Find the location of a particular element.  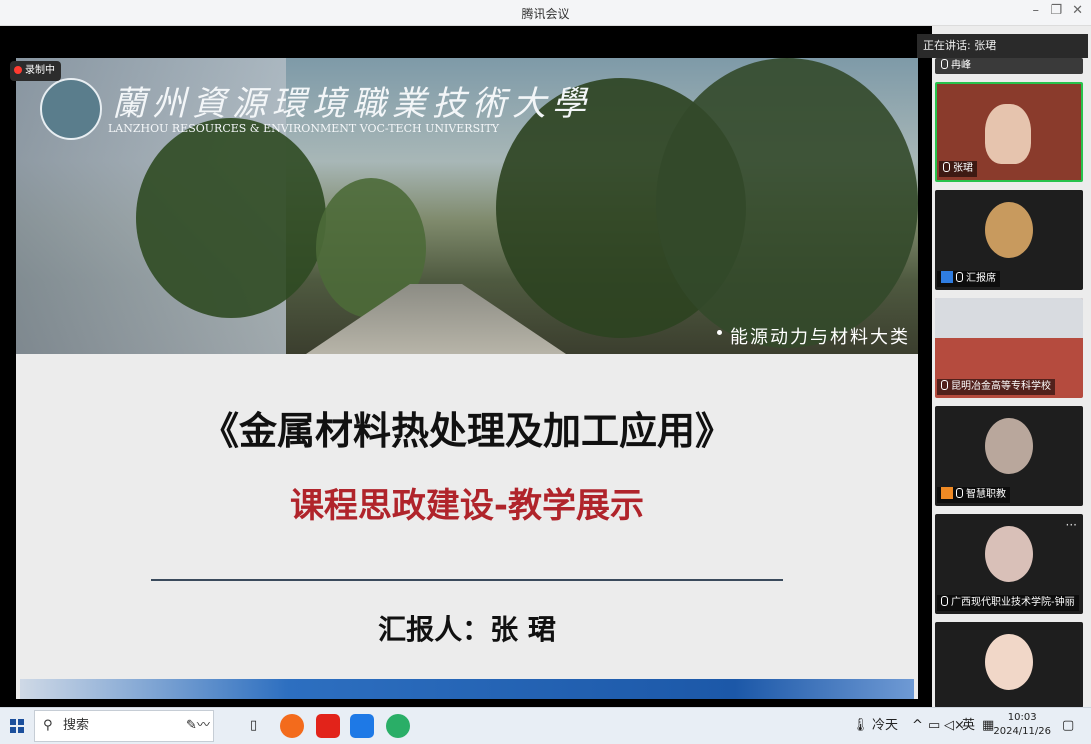

slide-subtitle: 课程思政建设-教学展示 is located at coordinates (467, 506).